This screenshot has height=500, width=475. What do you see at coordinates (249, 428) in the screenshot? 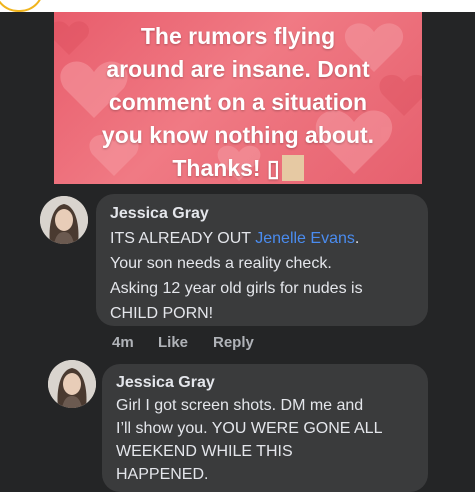
I see `comment-text-line: I’ll show you. YOU WERE GONE ALL` at bounding box center [249, 428].